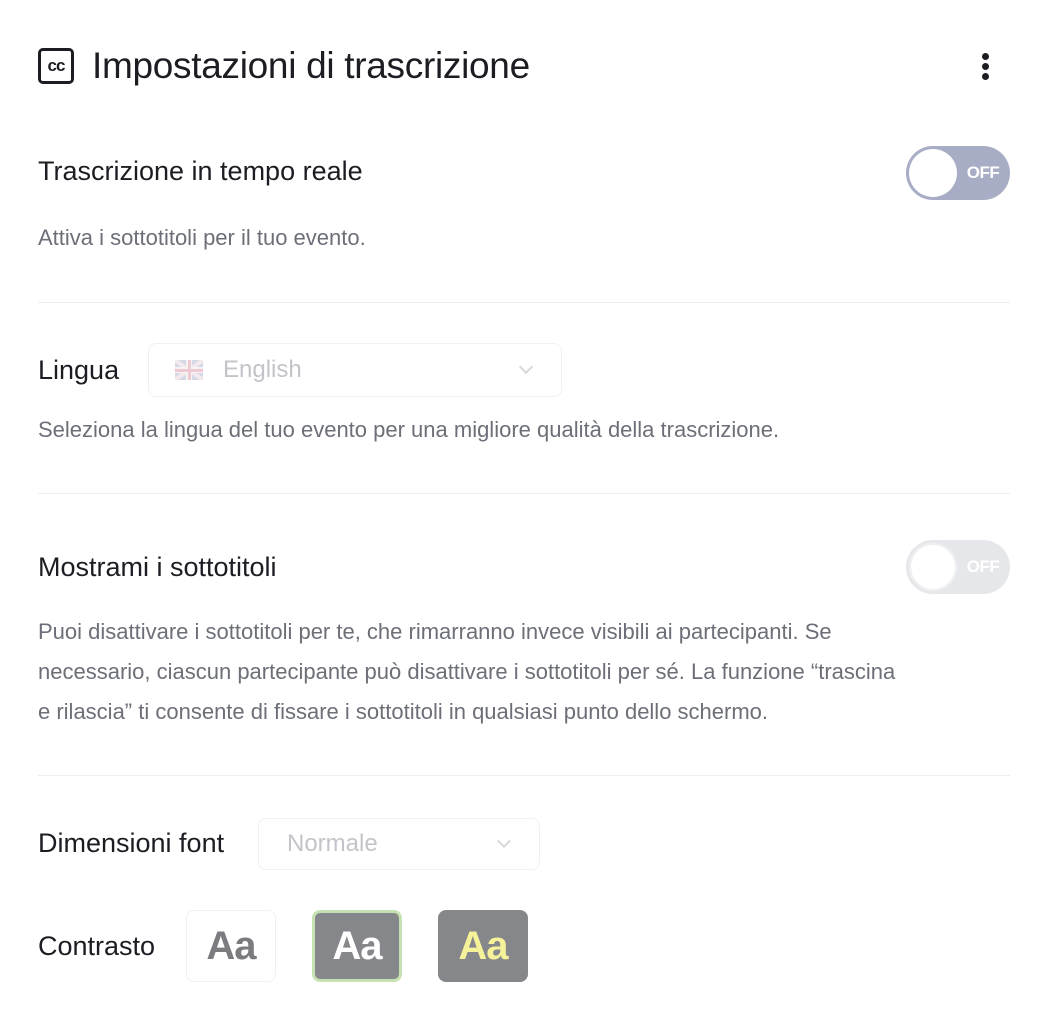 This screenshot has height=1028, width=1056. I want to click on contrast-label: Contrasto, so click(97, 946).